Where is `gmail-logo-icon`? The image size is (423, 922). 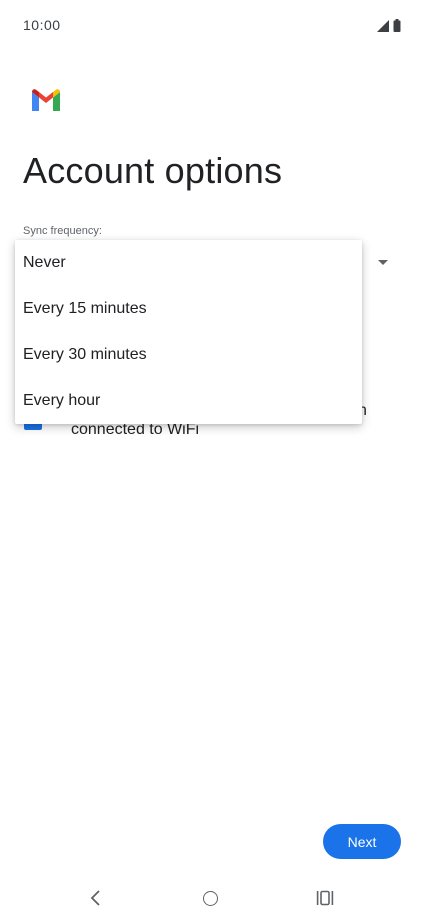
gmail-logo-icon is located at coordinates (46, 100).